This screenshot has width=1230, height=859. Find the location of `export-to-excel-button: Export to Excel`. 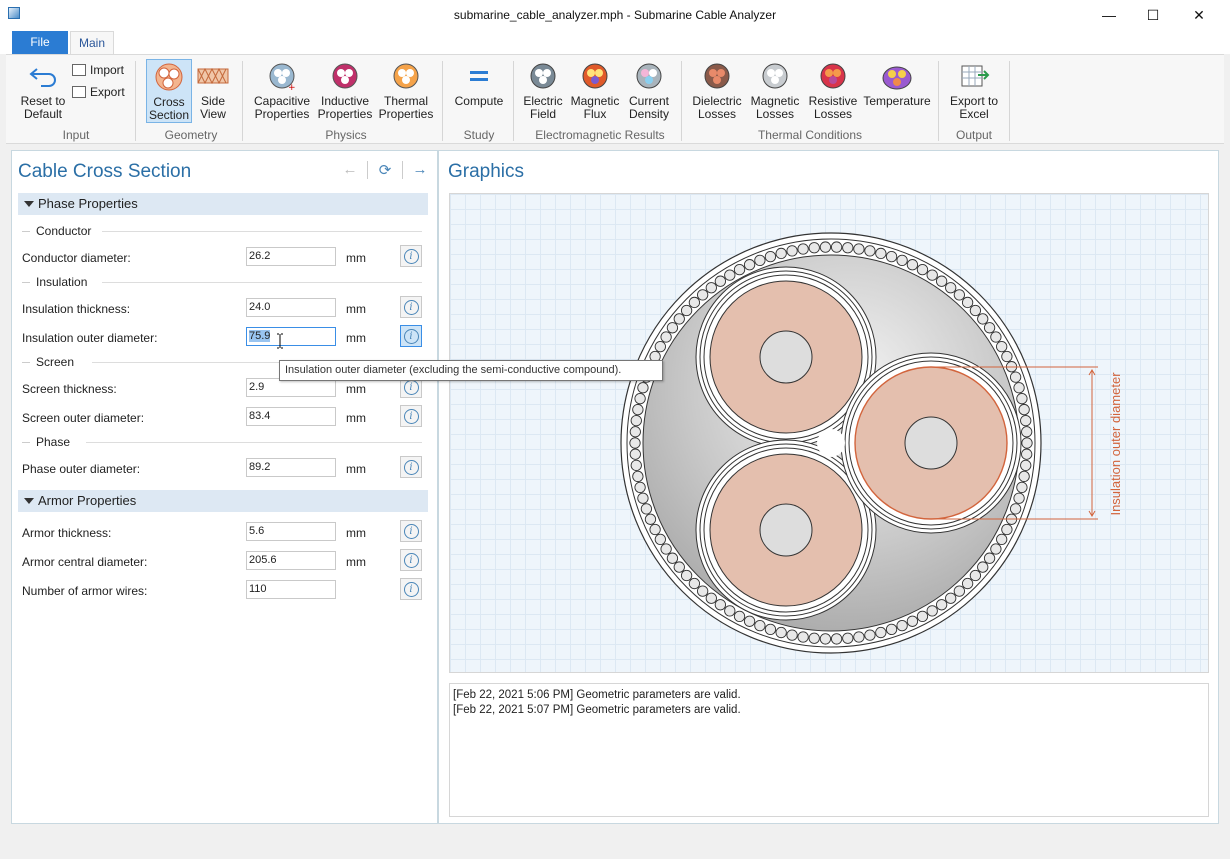

export-to-excel-button: Export to Excel is located at coordinates (974, 91).